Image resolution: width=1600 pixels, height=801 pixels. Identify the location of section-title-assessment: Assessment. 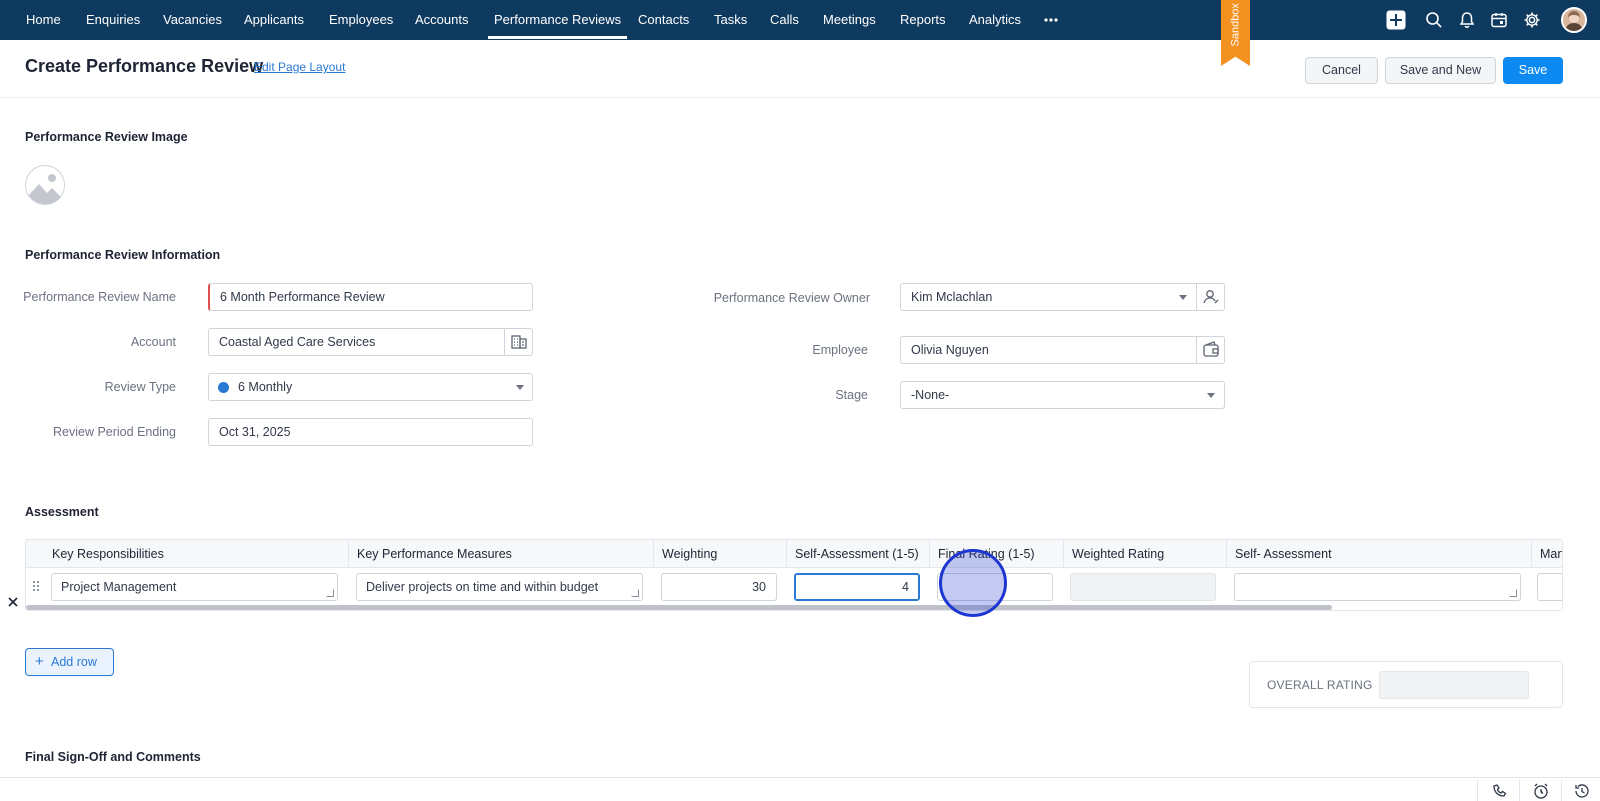
(62, 512).